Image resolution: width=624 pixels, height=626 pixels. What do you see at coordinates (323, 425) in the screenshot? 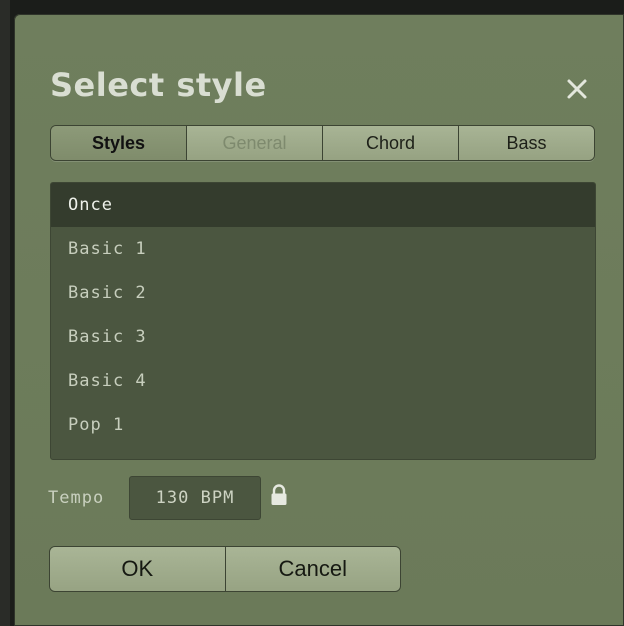
I see `list-item-pop-1: Pop 1` at bounding box center [323, 425].